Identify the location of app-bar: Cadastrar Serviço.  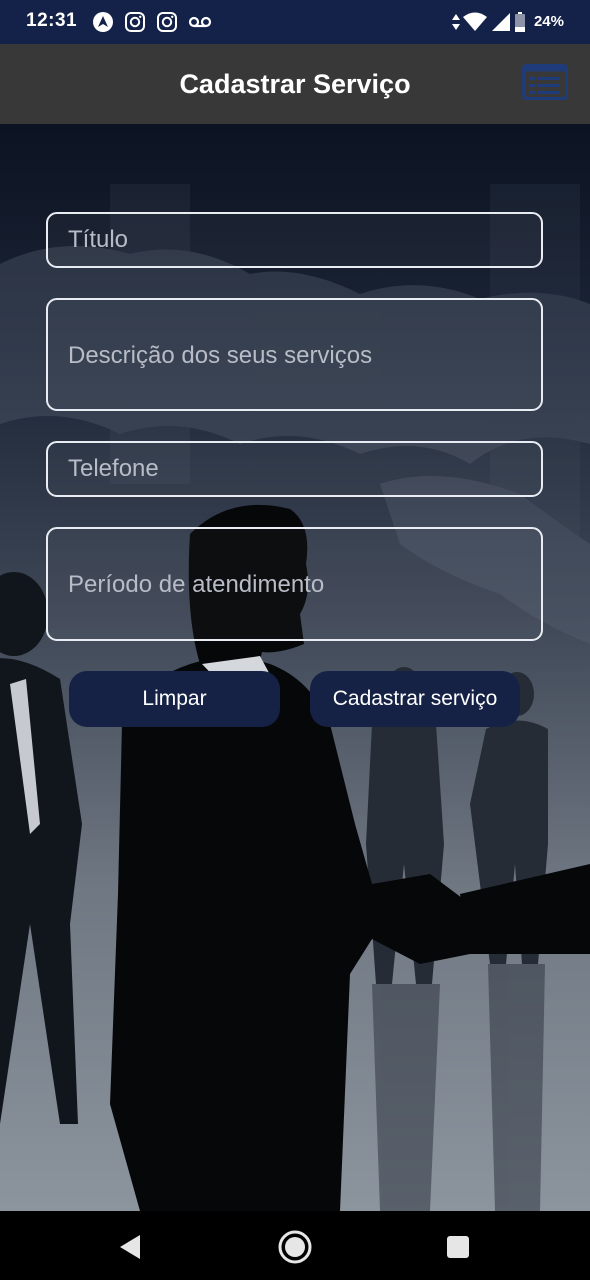
(295, 84).